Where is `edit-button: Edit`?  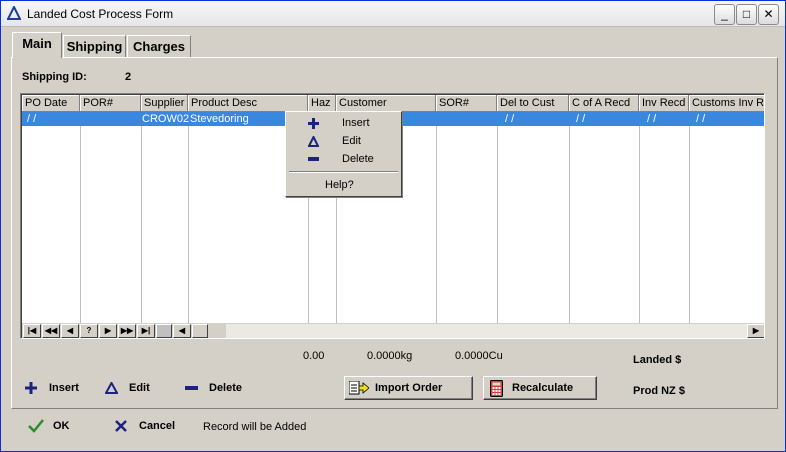
edit-button: Edit is located at coordinates (133, 389).